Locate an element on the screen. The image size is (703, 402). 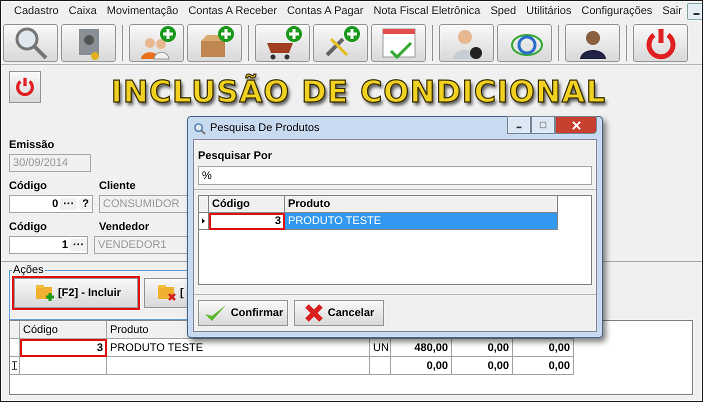
menu-item: Sped is located at coordinates (503, 11).